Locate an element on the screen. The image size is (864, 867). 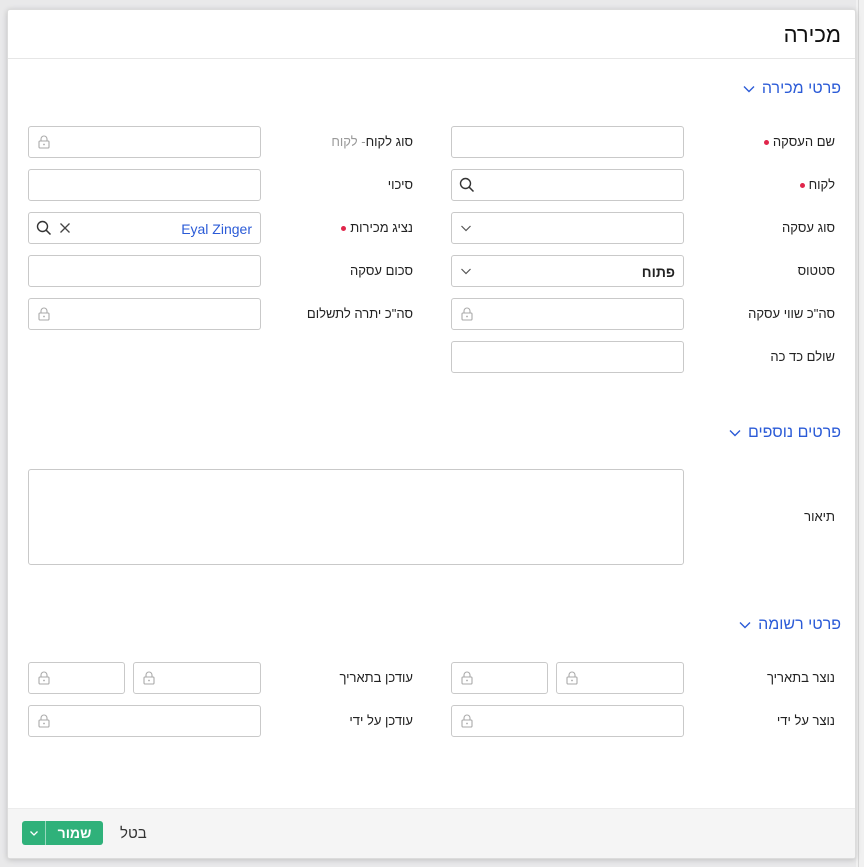
status-select: פתוח is located at coordinates (567, 271).